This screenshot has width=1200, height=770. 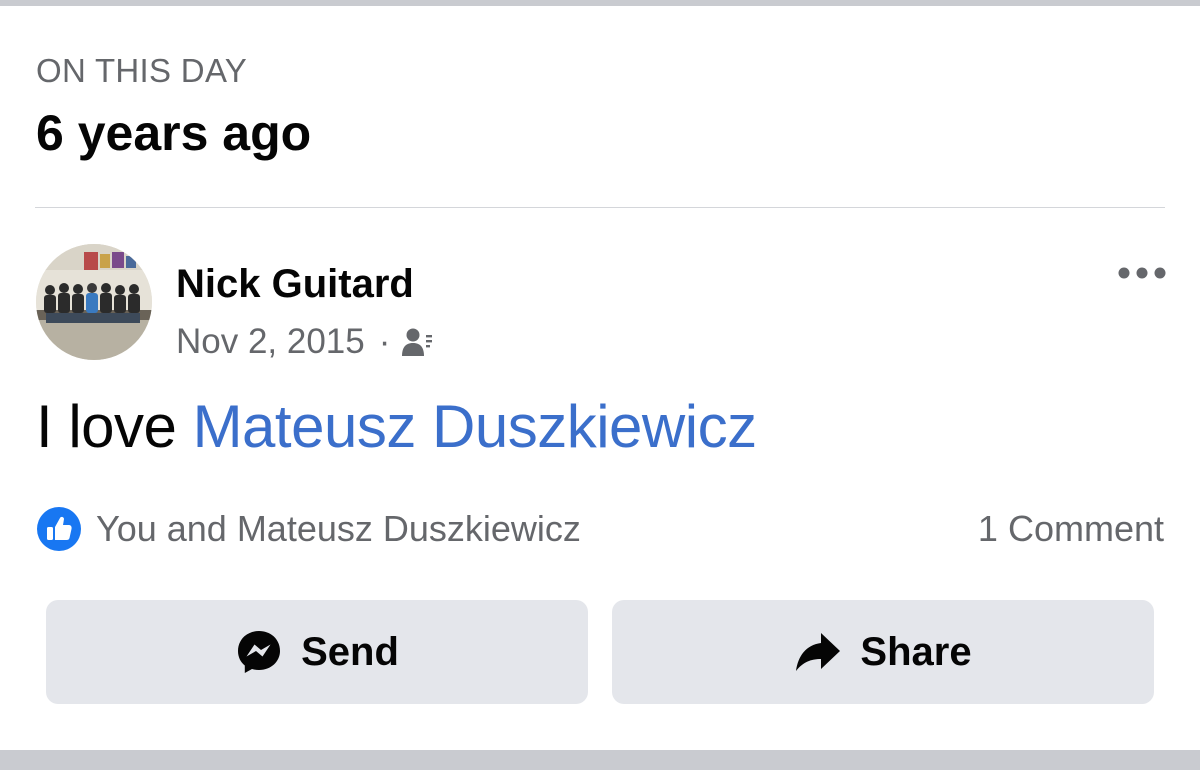 What do you see at coordinates (295, 284) in the screenshot?
I see `post-author-name: Nick Guitard` at bounding box center [295, 284].